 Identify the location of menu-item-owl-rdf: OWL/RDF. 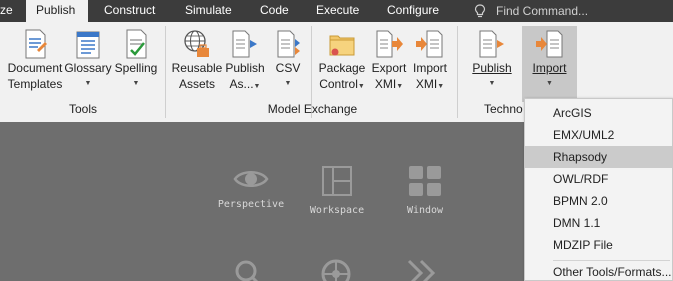
(598, 179).